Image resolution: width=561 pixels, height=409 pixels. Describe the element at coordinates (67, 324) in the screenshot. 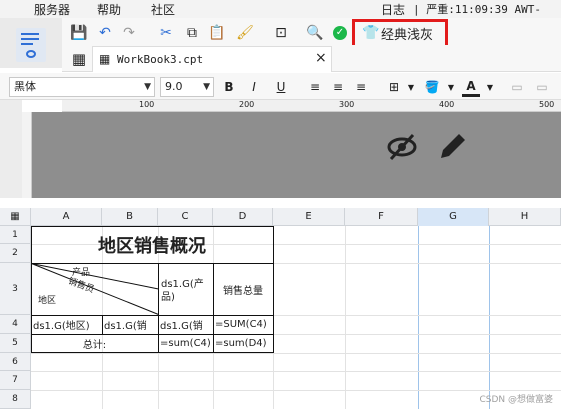

I see `cell-a4: ds1.G(地区)` at that location.